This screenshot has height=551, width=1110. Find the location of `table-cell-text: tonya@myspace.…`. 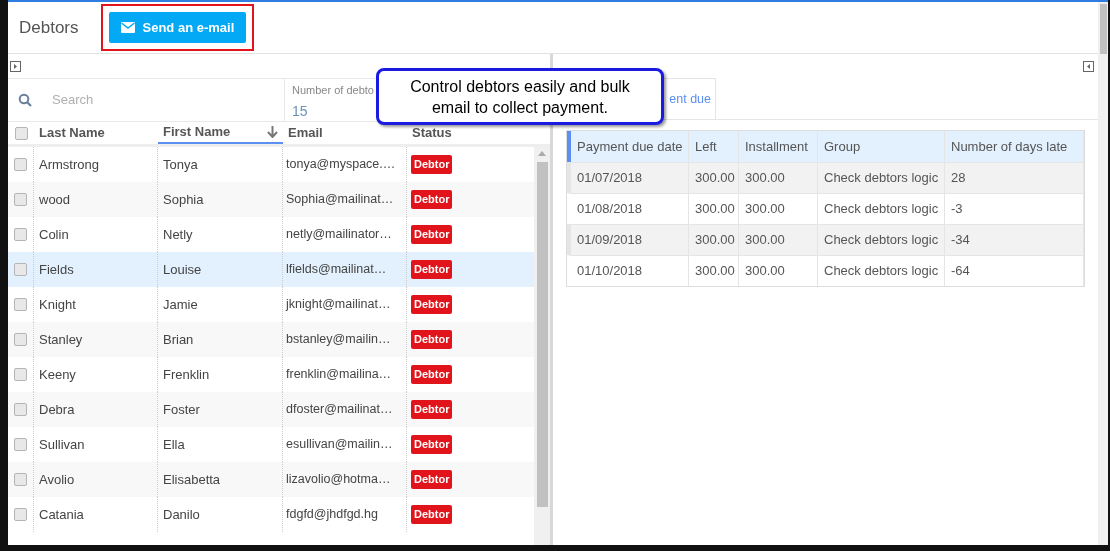

table-cell-text: tonya@myspace.… is located at coordinates (341, 165).